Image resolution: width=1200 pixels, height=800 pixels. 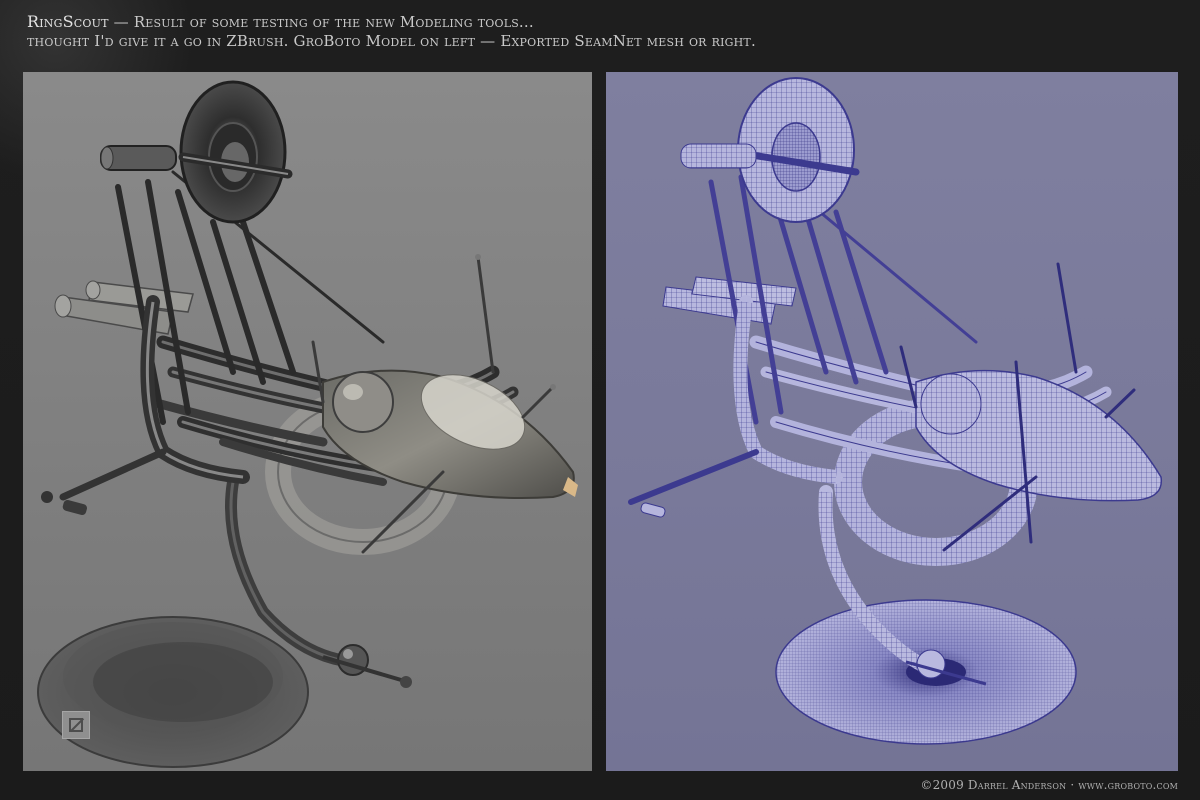 I want to click on landing-strut, so click(x=113, y=474).